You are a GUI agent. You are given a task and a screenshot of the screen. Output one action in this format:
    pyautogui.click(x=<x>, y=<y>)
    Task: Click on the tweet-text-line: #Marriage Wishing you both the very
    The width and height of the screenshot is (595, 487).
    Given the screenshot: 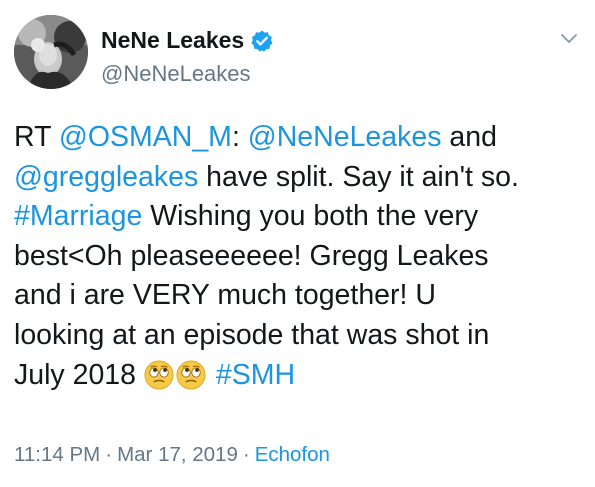 What is the action you would take?
    pyautogui.click(x=300, y=217)
    